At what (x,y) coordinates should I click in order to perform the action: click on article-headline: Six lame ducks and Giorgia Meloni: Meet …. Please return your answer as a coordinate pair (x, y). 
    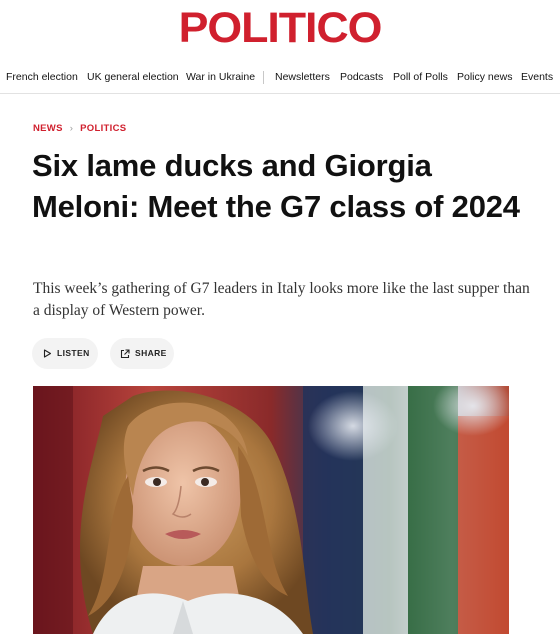
    Looking at the image, I should click on (276, 186).